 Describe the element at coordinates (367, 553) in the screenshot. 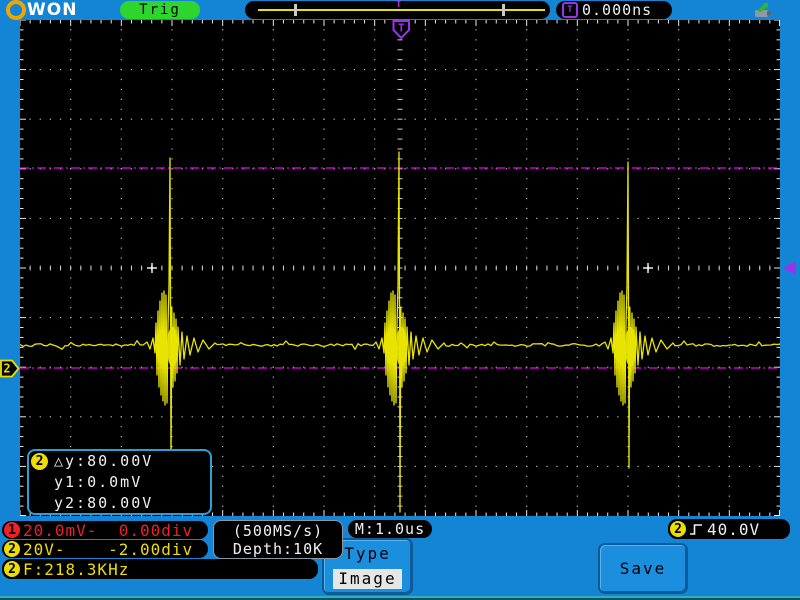

I see `type-button-label: Type` at that location.